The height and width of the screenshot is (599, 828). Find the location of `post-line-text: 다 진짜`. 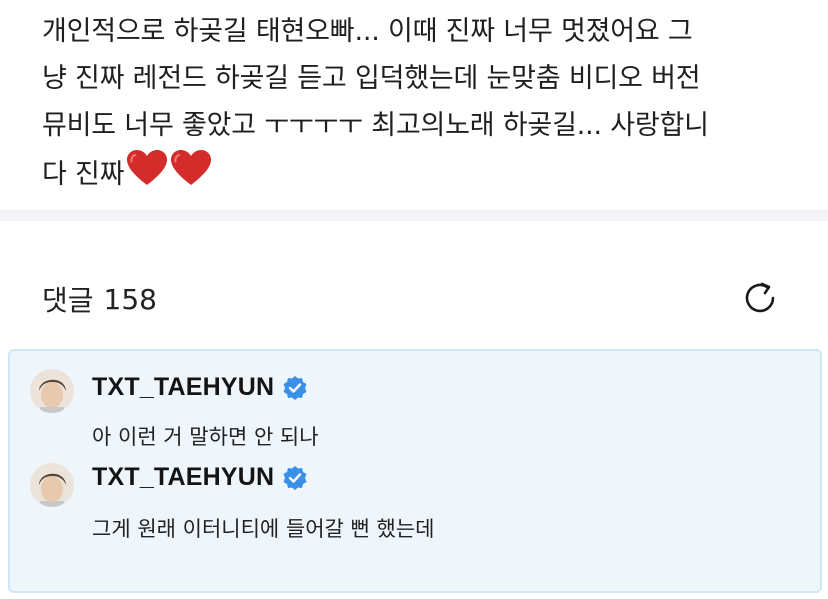

post-line-text: 다 진짜 is located at coordinates (83, 174).